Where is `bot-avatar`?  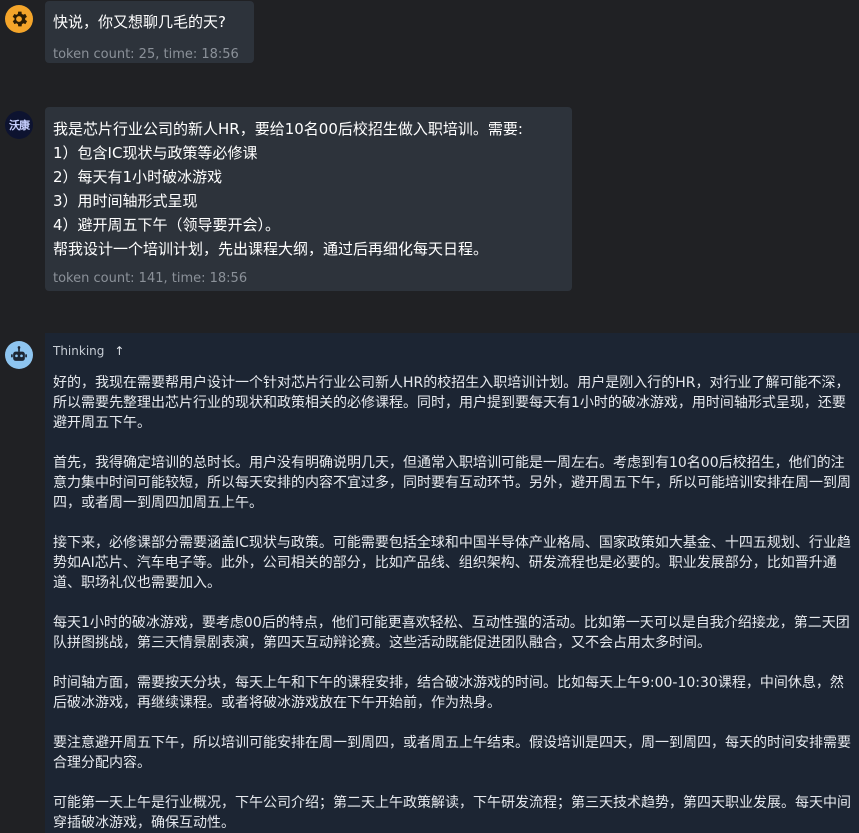 bot-avatar is located at coordinates (19, 355).